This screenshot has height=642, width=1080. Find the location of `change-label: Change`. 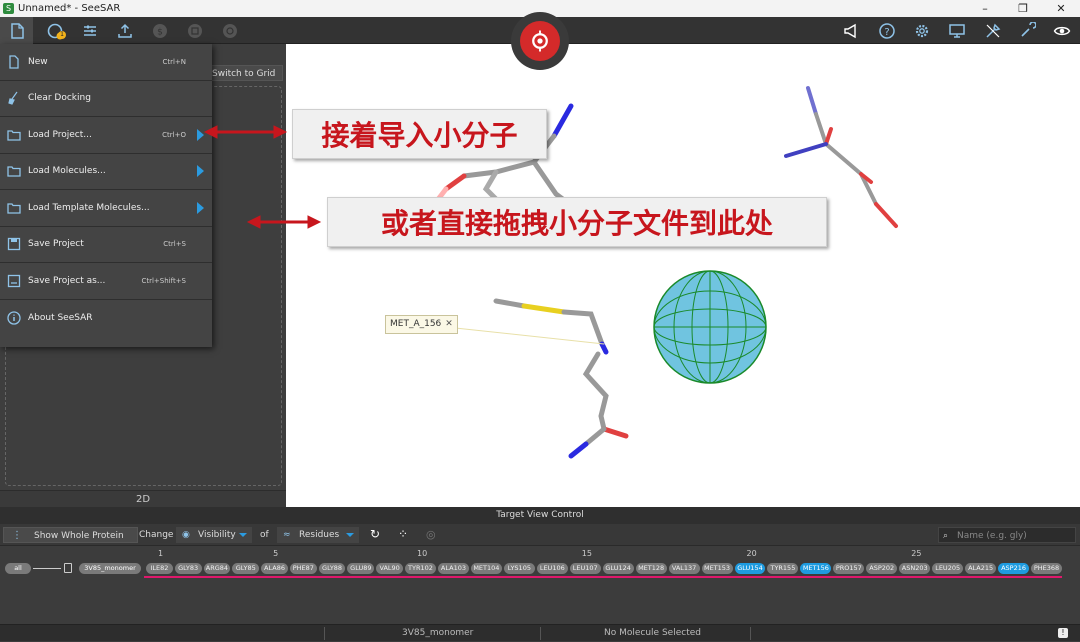

change-label: Change is located at coordinates (156, 535).